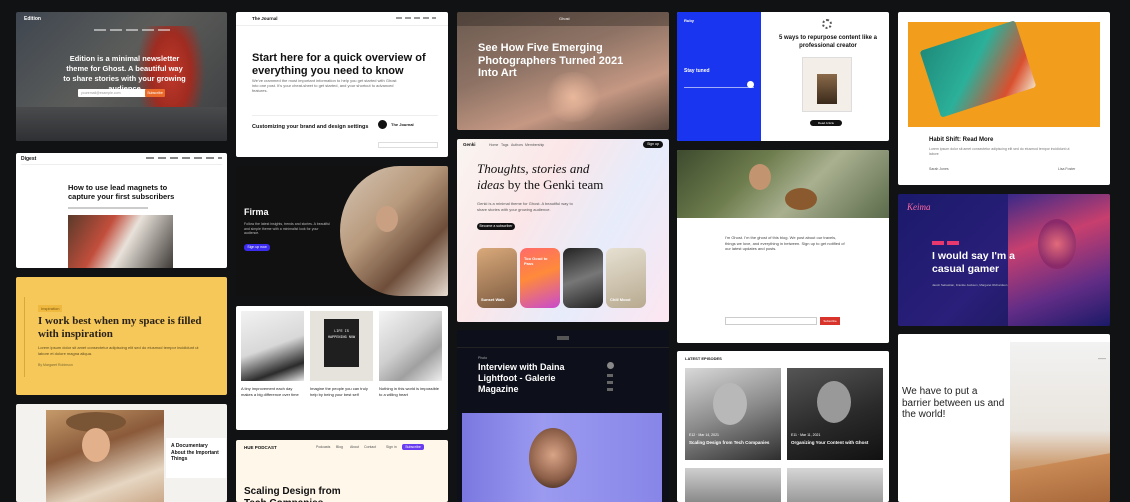 The width and height of the screenshot is (1130, 502). I want to click on hue-nav-2: Blog, so click(339, 447).